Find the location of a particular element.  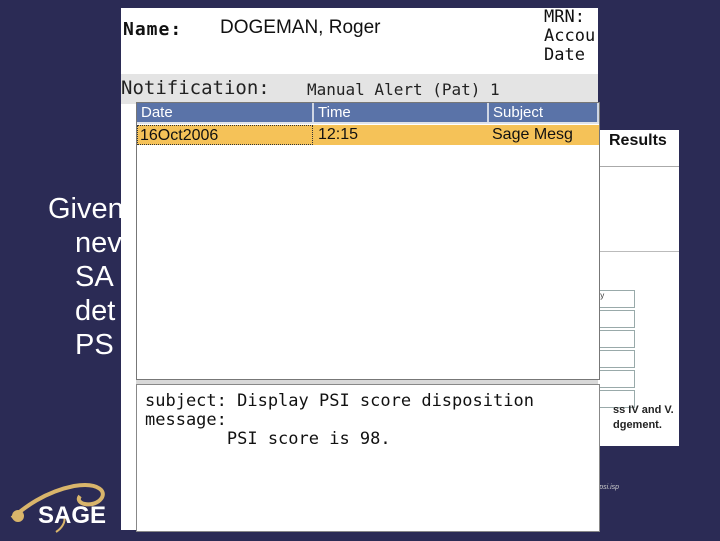

row-time: 12:15 is located at coordinates (338, 134).